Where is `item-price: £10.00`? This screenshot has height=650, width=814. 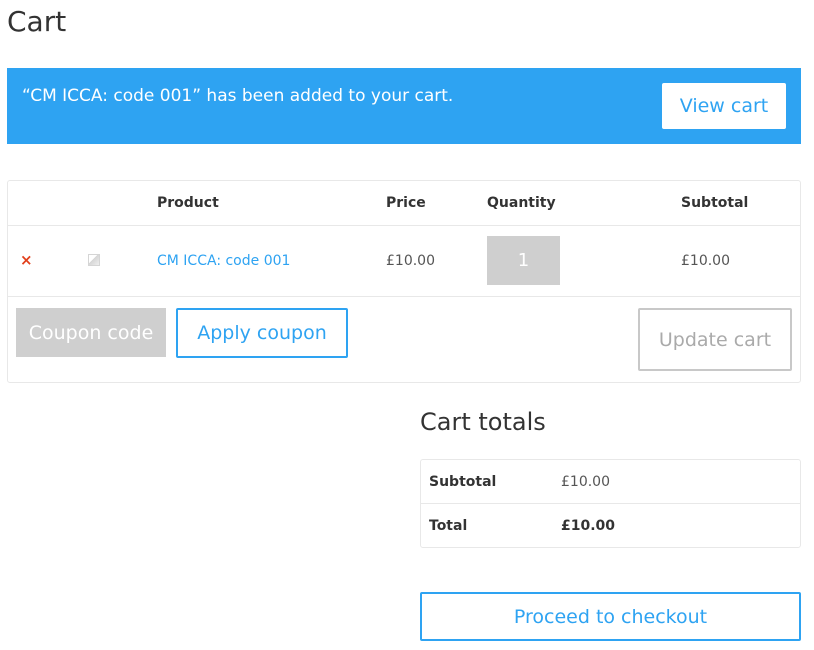
item-price: £10.00 is located at coordinates (410, 261).